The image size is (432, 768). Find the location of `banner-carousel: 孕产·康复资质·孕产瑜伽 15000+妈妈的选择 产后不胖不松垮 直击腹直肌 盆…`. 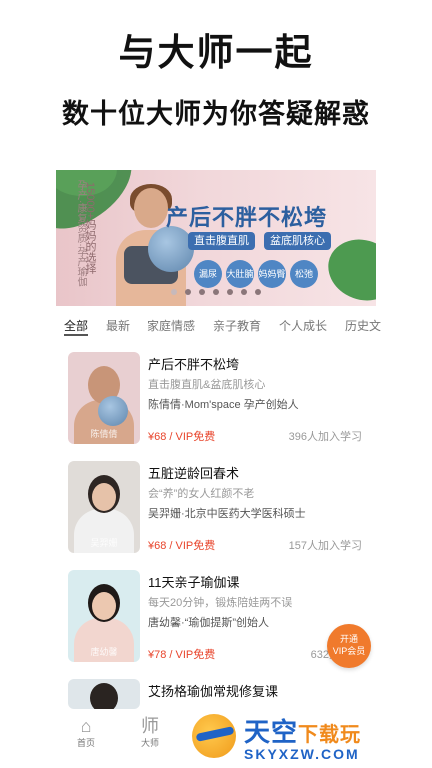

banner-carousel: 孕产·康复资质·孕产瑜伽 15000+妈妈的选择 产后不胖不松垮 直击腹直肌 盆… is located at coordinates (216, 238).